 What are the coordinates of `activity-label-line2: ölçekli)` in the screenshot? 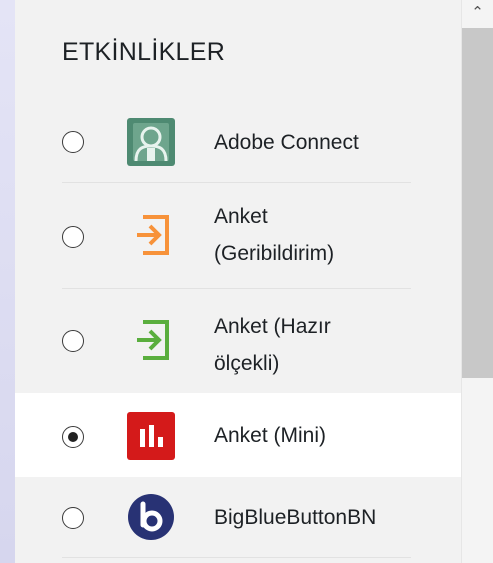 It's located at (247, 363).